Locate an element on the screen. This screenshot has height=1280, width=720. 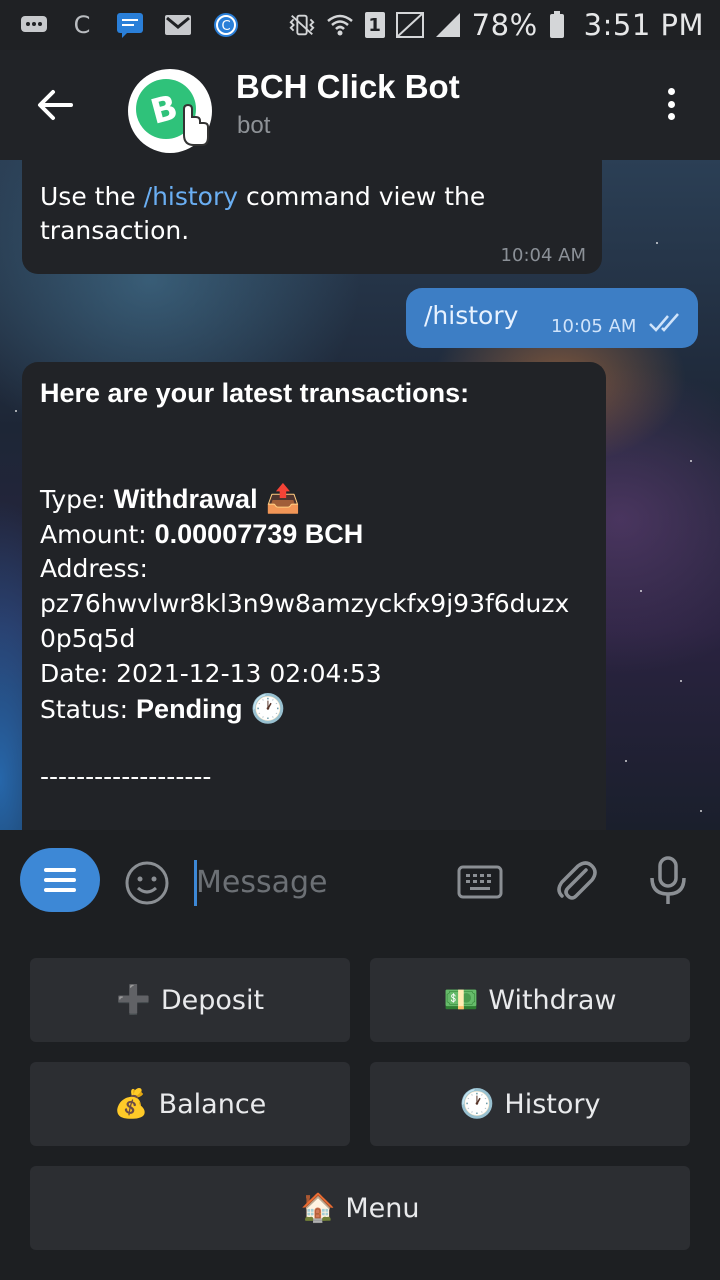
battery-icon is located at coordinates (557, 24).